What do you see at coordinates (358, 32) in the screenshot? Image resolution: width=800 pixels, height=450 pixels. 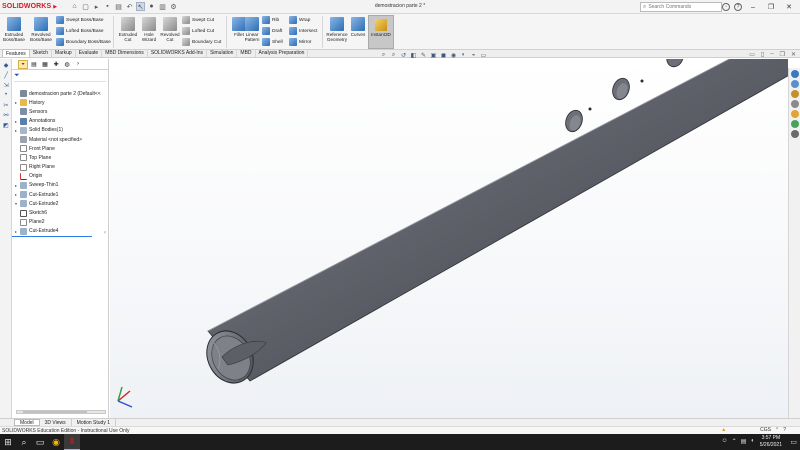 I see `curves-button: Curves` at bounding box center [358, 32].